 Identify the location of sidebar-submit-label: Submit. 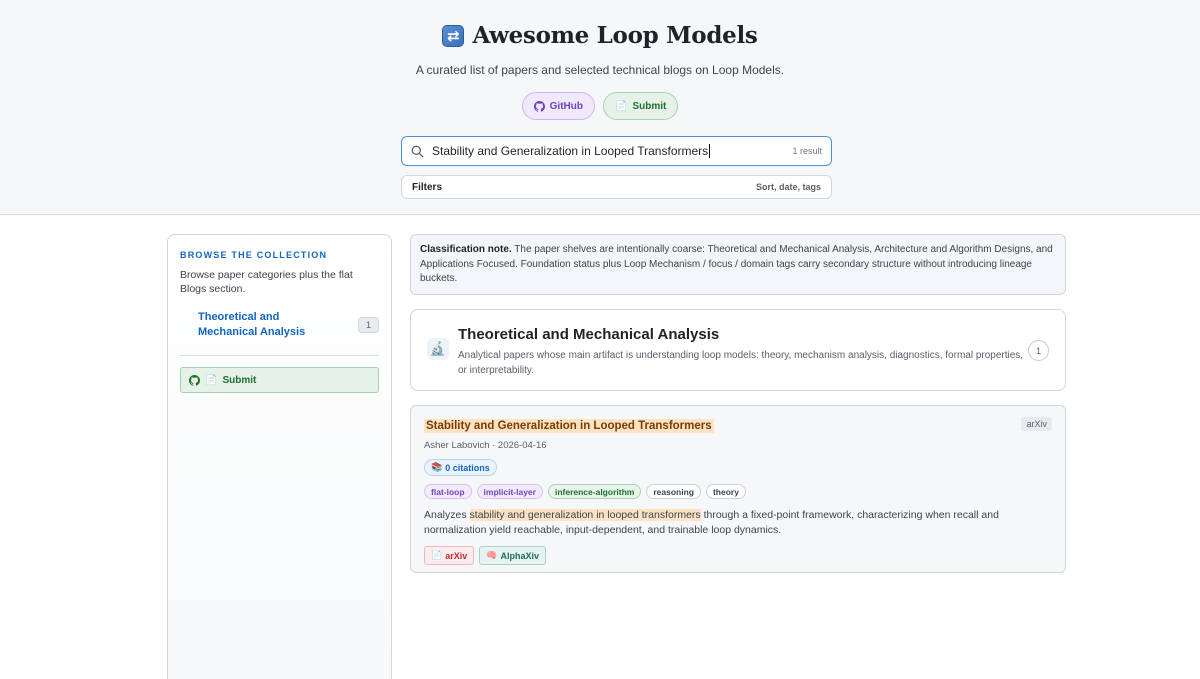
(239, 380).